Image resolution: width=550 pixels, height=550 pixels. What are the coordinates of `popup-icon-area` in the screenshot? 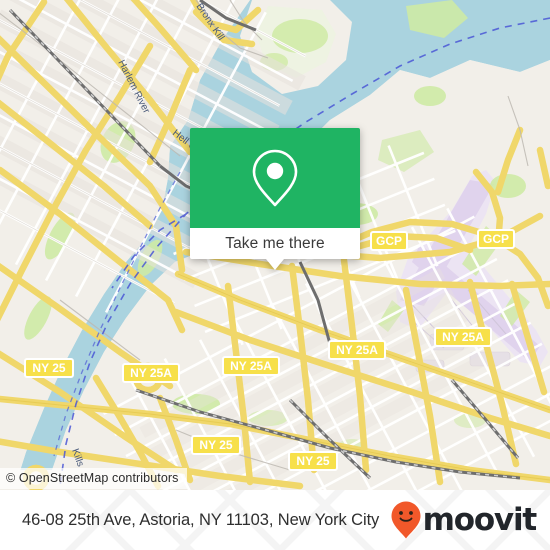 It's located at (275, 178).